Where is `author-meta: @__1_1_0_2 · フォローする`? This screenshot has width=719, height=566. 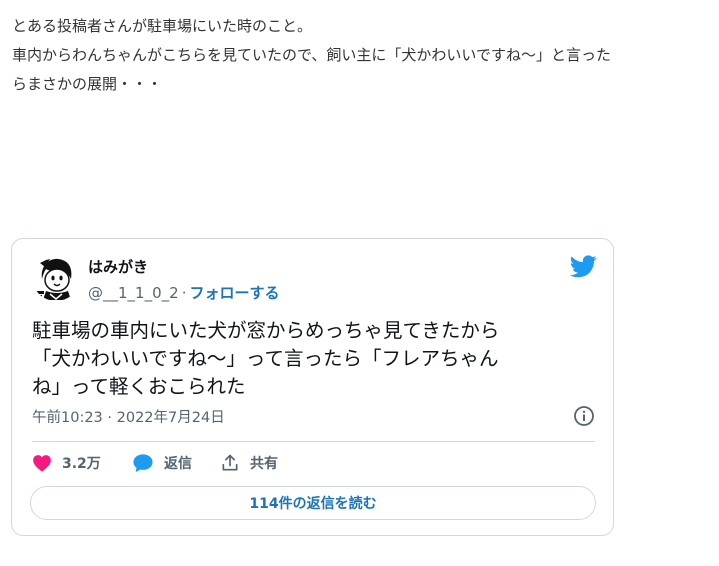
author-meta: @__1_1_0_2 · フォローする is located at coordinates (183, 292).